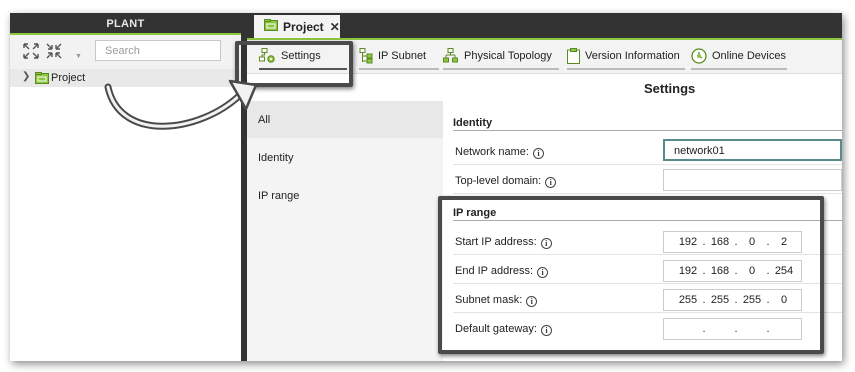 The height and width of the screenshot is (372, 855). Describe the element at coordinates (508, 56) in the screenshot. I see `toolbar-item-label: Physical Topology` at that location.